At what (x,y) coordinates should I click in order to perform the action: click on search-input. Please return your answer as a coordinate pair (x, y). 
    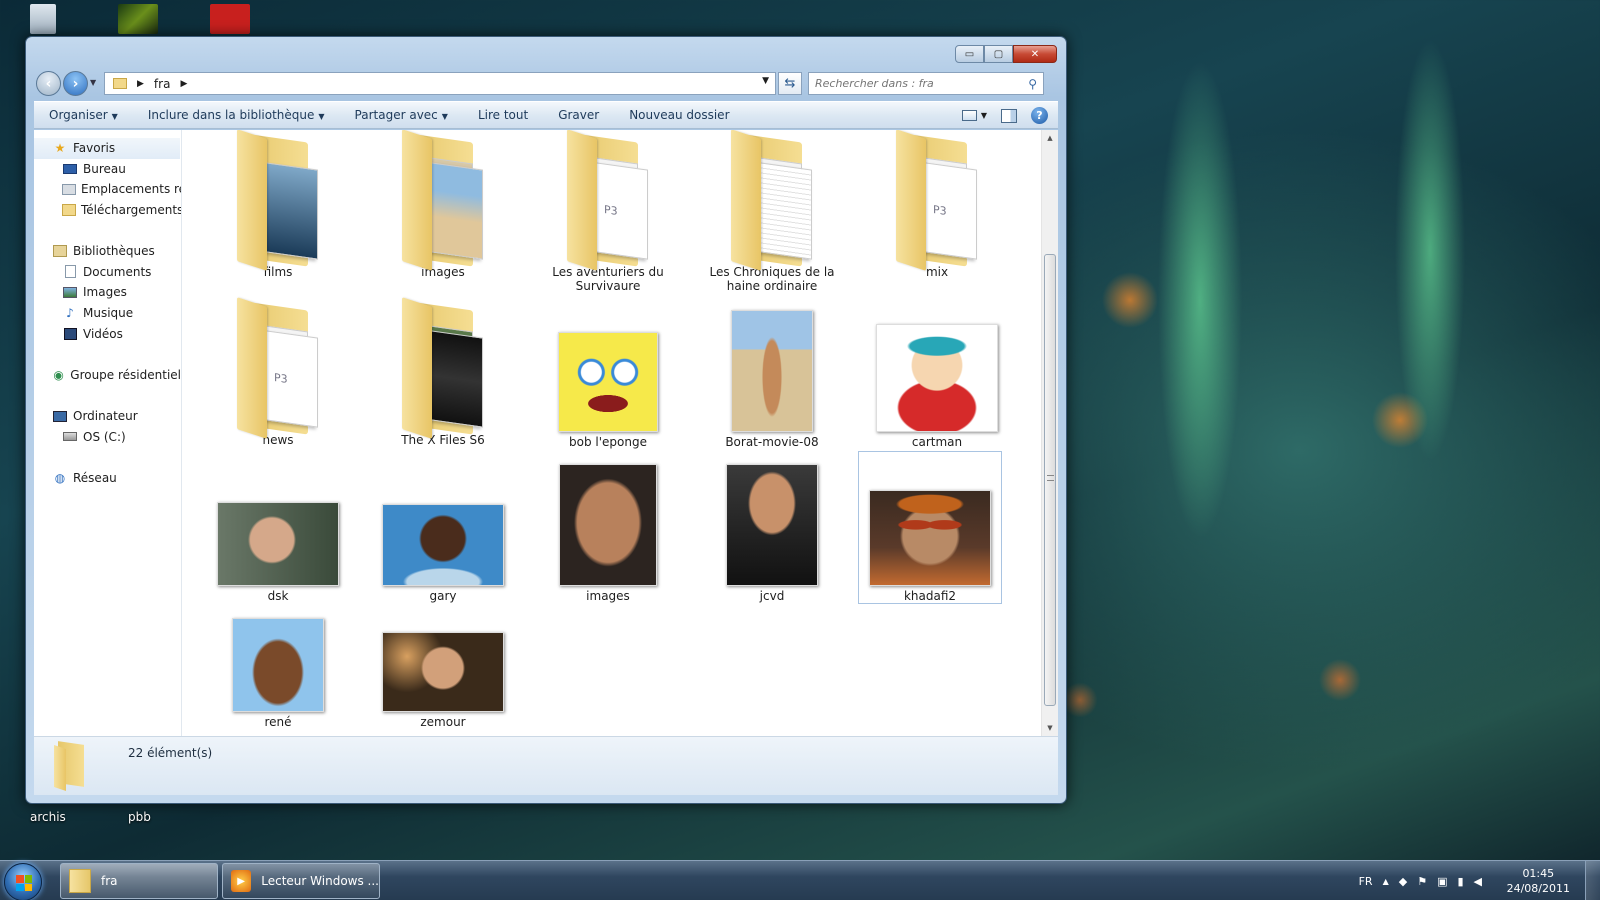
    Looking at the image, I should click on (915, 83).